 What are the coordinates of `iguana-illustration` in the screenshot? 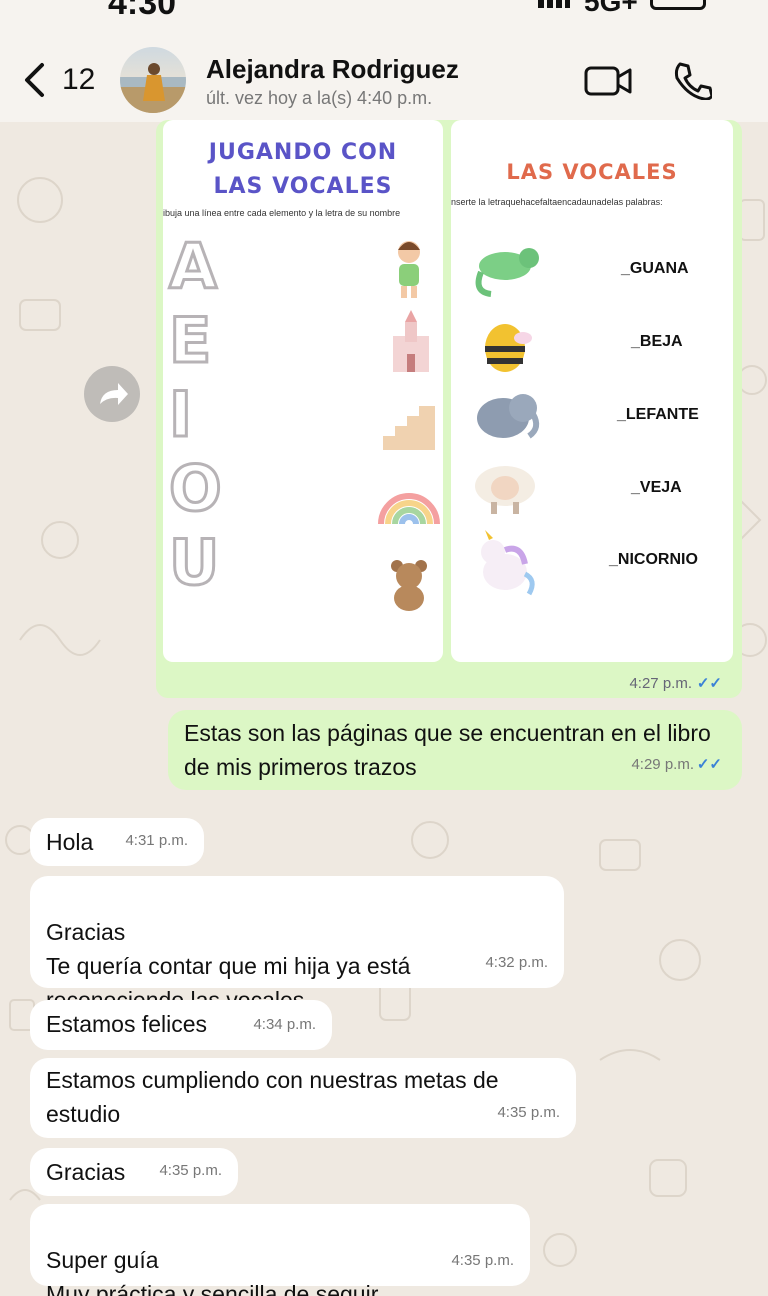 It's located at (507, 272).